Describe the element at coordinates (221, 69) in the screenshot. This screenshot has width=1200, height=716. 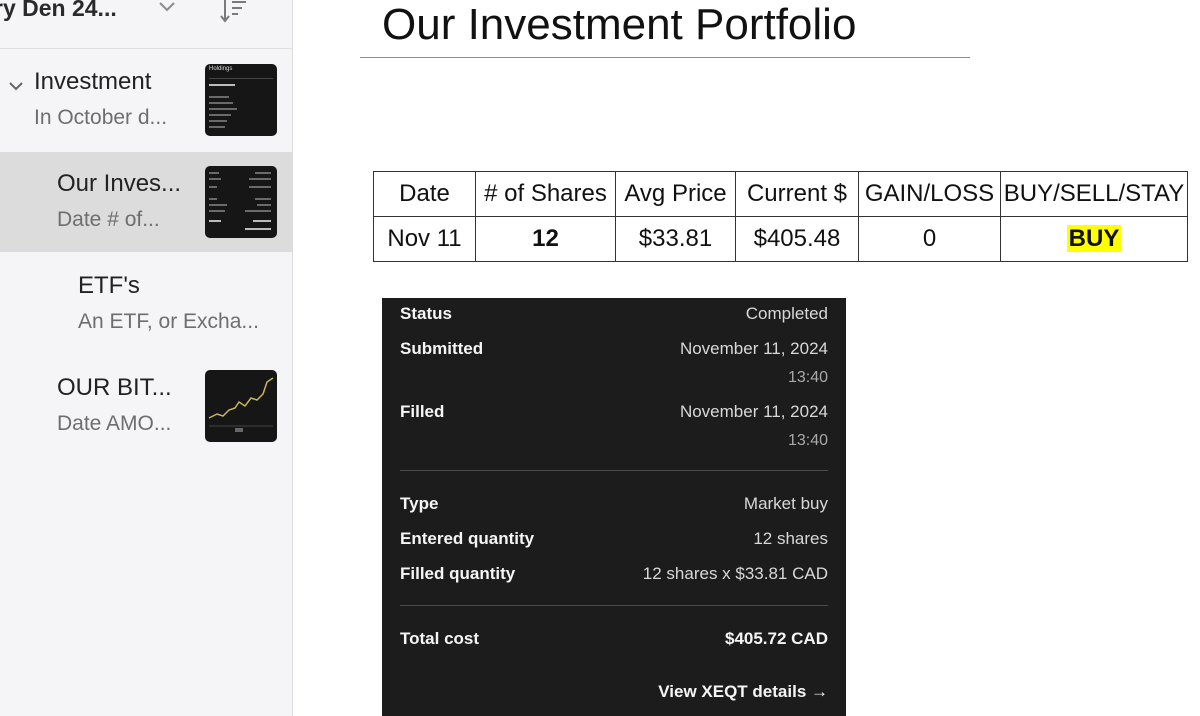
I see `thumbnail-caption: Holdings` at that location.